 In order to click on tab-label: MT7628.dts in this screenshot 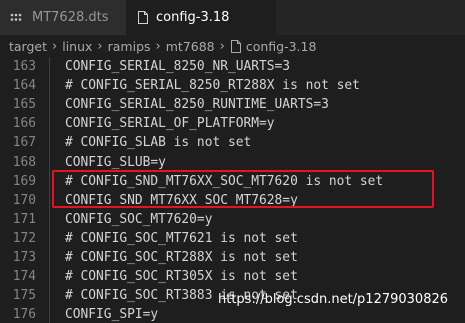, I will do `click(70, 17)`.